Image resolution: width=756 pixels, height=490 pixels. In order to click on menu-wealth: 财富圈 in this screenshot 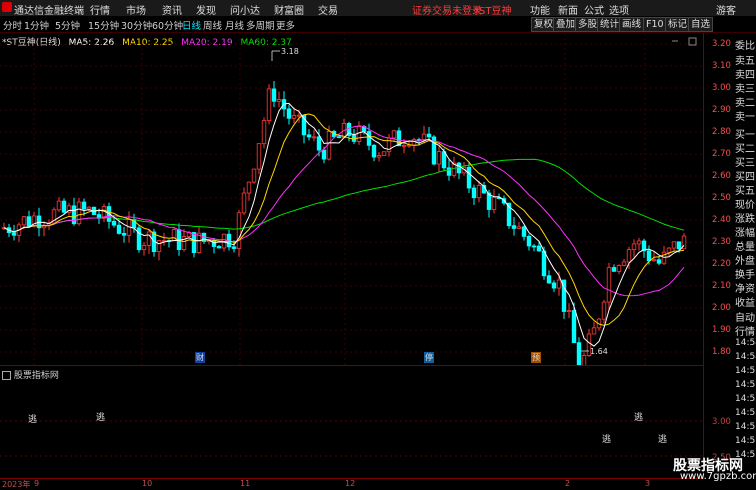, I will do `click(289, 9)`.